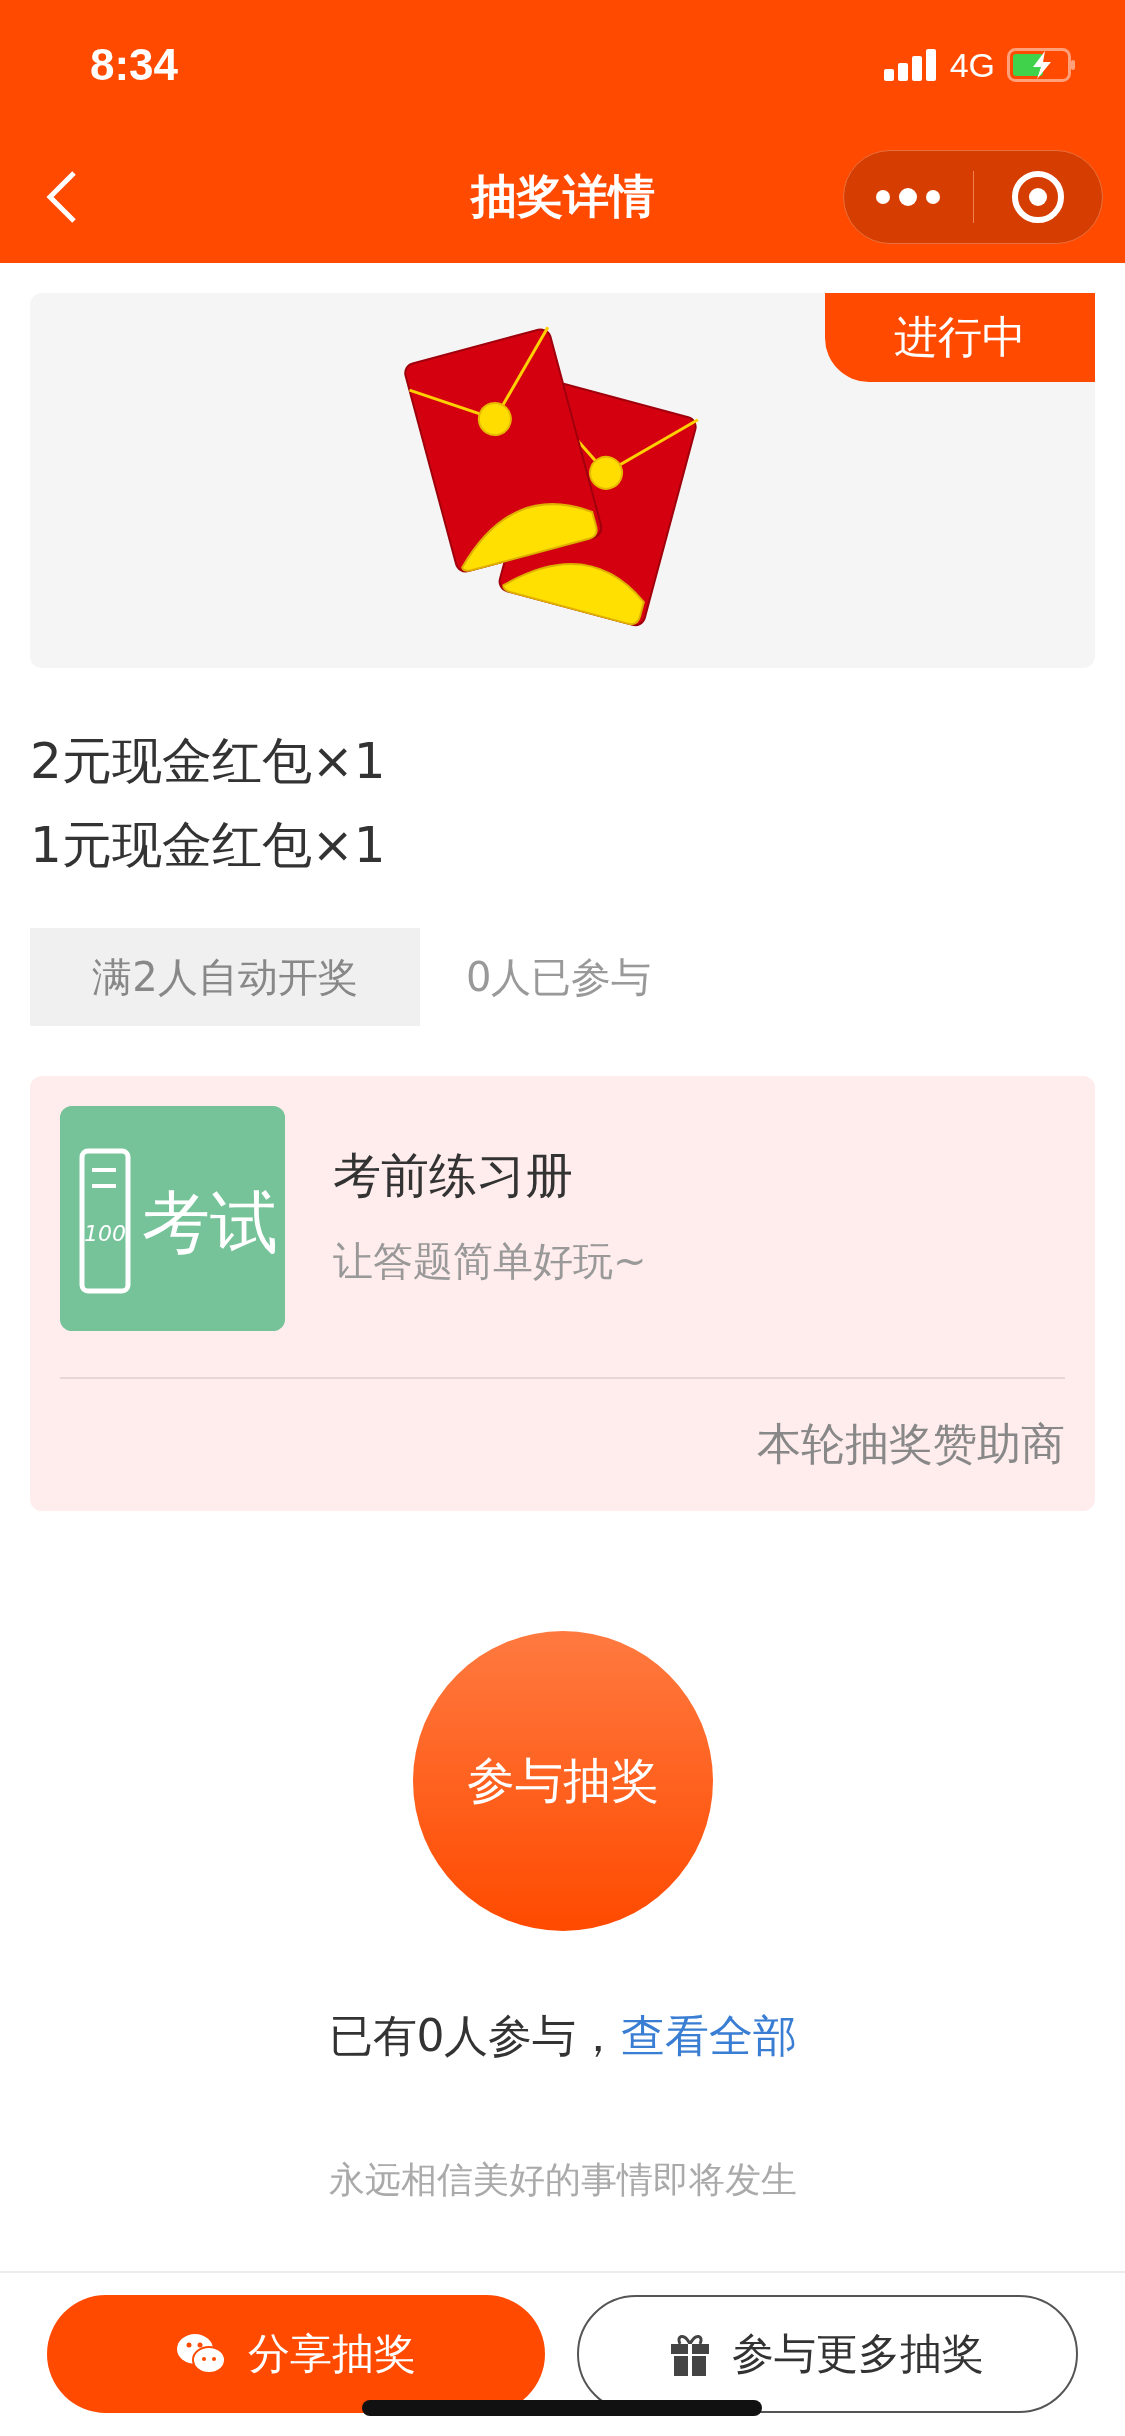 Image resolution: width=1125 pixels, height=2436 pixels. What do you see at coordinates (453, 1175) in the screenshot?
I see `sponsor-name: 考前练习册` at bounding box center [453, 1175].